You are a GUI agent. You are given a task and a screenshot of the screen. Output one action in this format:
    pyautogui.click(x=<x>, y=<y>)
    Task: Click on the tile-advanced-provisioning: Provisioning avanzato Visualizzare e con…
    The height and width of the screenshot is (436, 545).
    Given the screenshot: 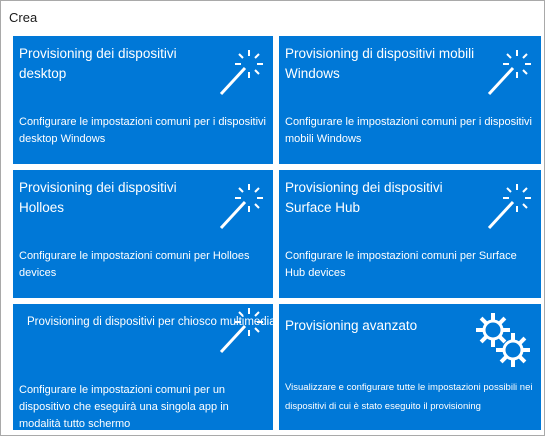 What is the action you would take?
    pyautogui.click(x=410, y=367)
    